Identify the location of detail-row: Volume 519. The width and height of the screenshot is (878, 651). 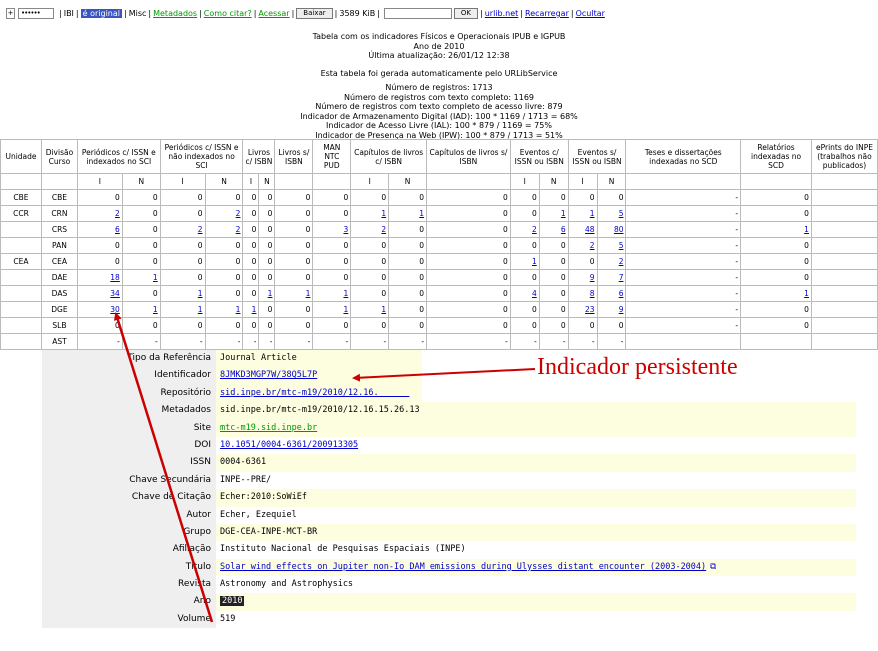
(449, 619).